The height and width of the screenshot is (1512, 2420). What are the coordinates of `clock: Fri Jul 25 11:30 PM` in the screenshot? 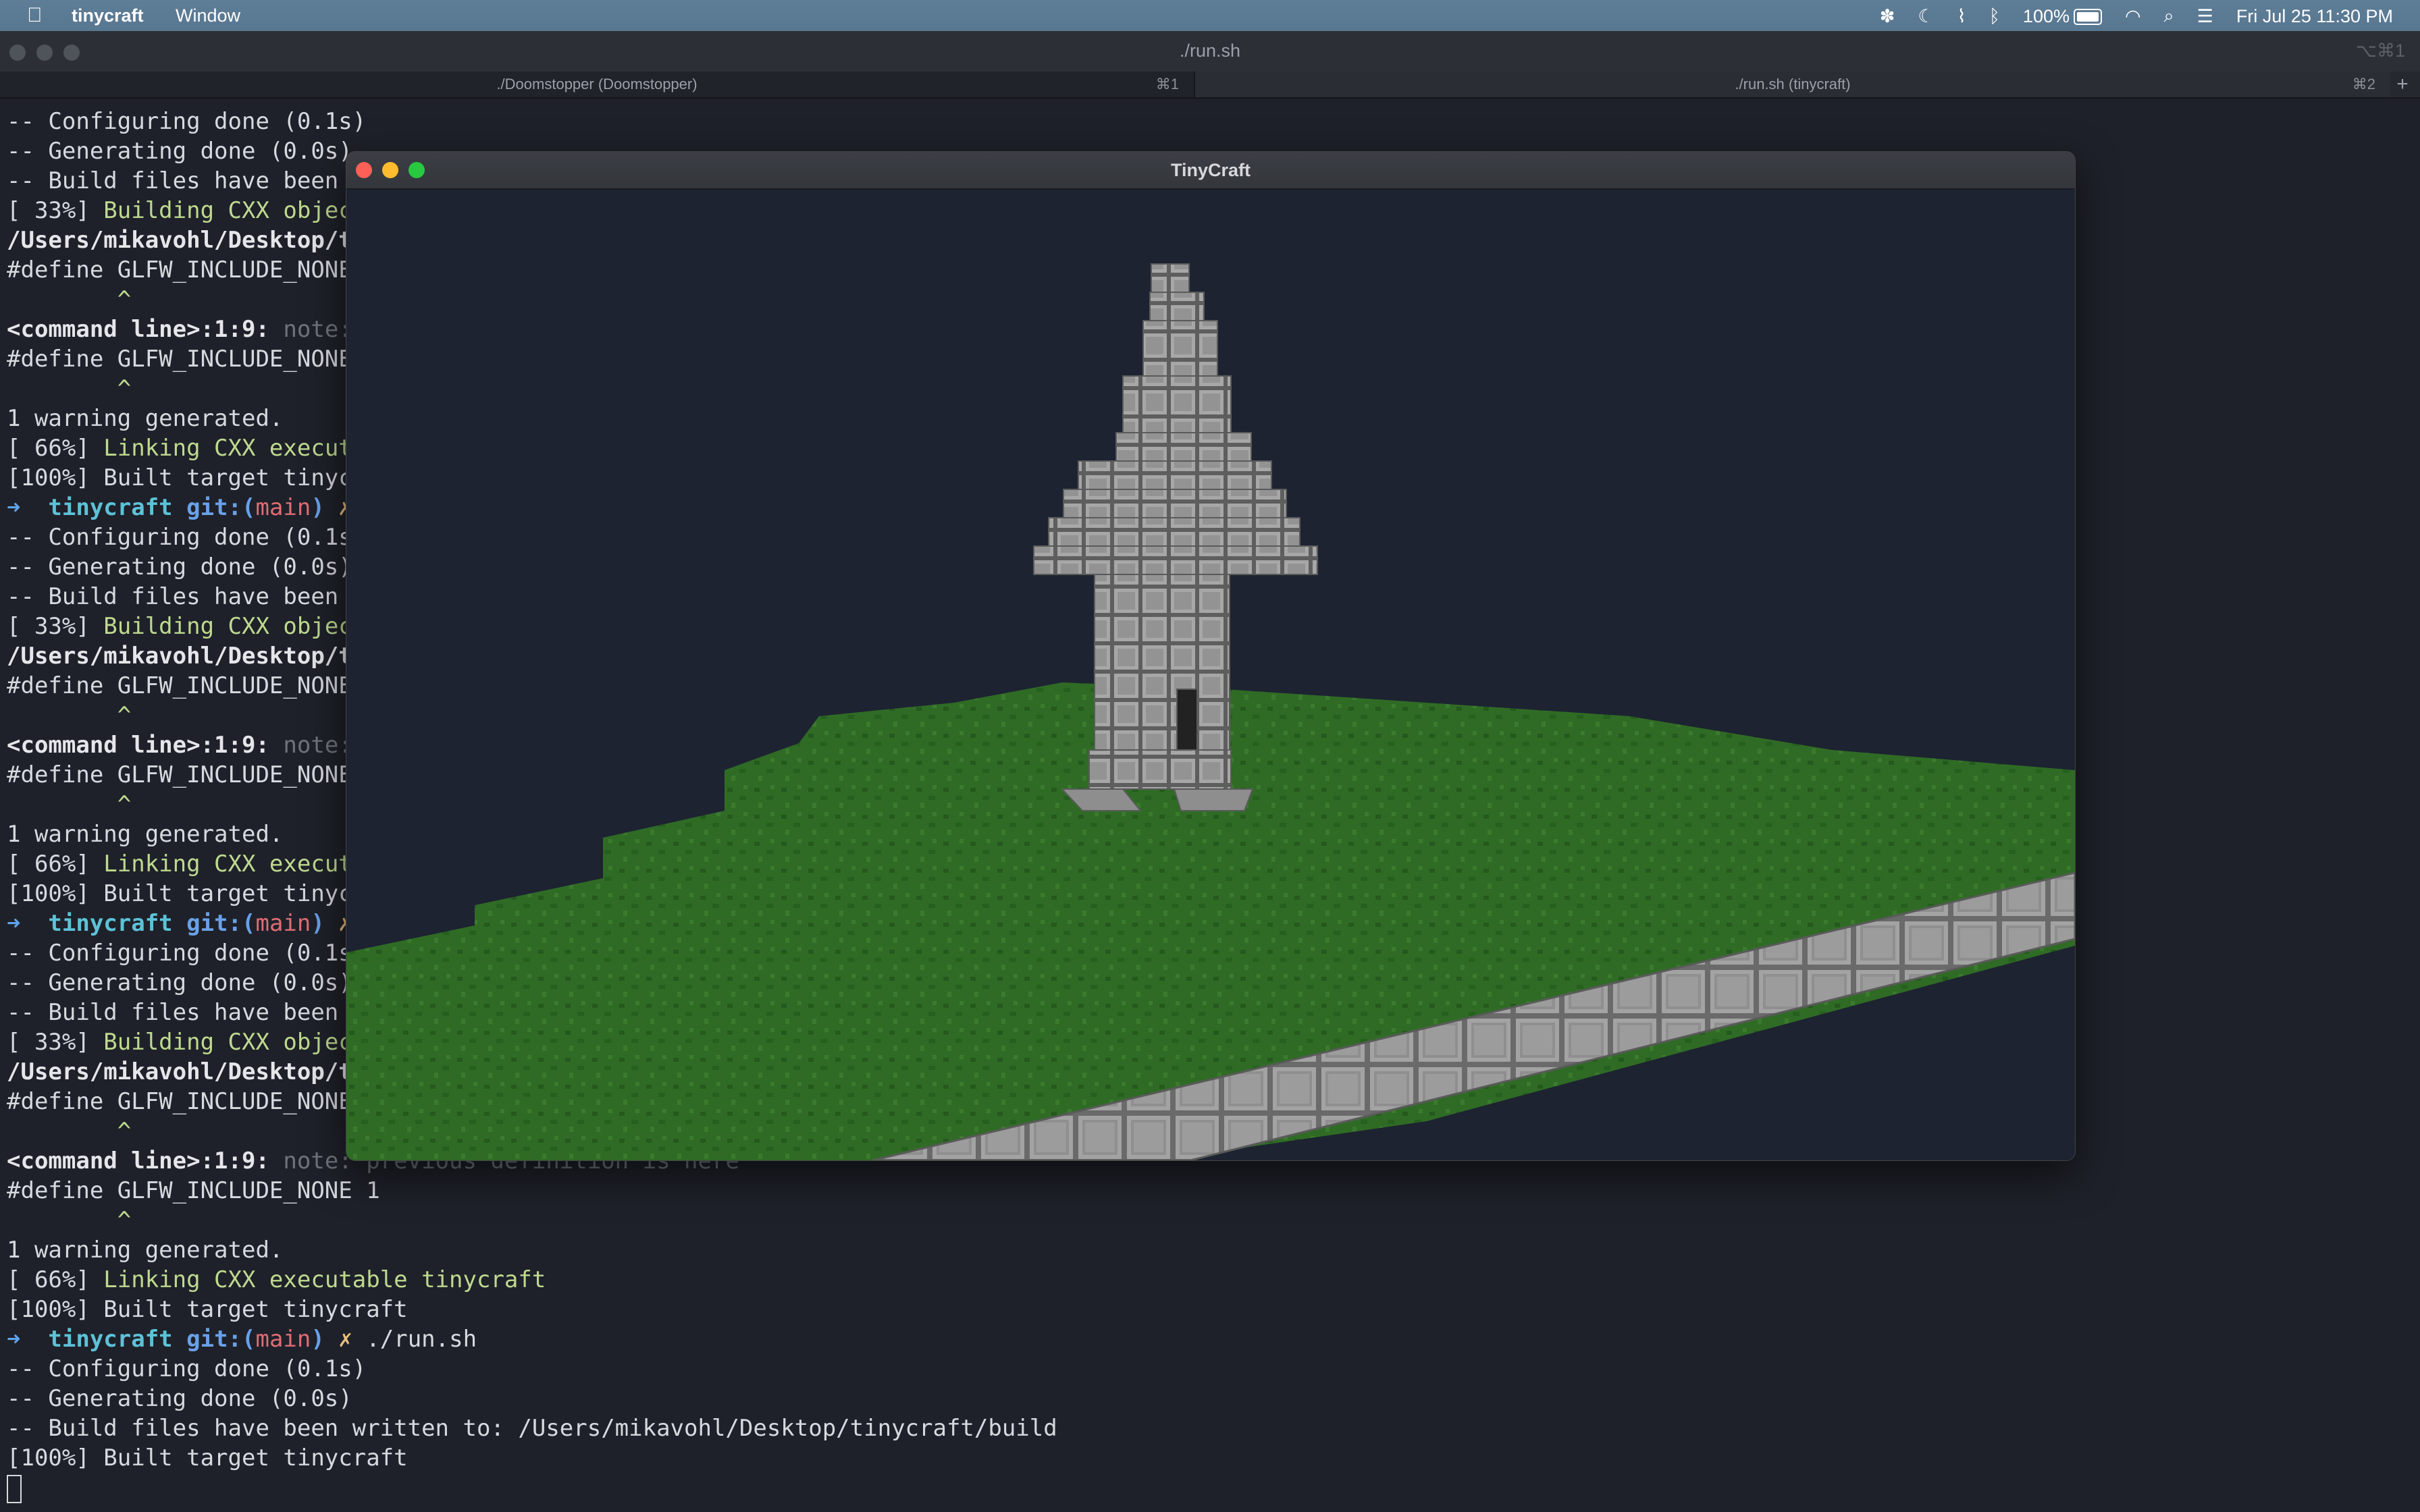 It's located at (2314, 16).